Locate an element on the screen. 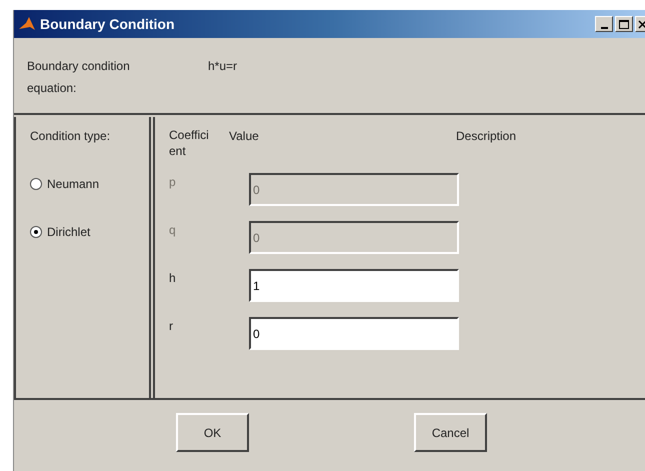 This screenshot has width=645, height=471. condition-type-label: Condition type: is located at coordinates (71, 136).